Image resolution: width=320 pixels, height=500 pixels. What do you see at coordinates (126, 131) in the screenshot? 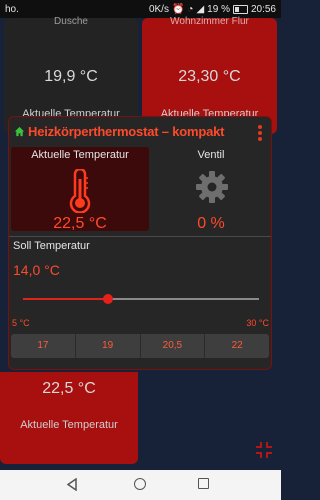
I see `card-title: Heizkörperthermostat – kompakt` at bounding box center [126, 131].